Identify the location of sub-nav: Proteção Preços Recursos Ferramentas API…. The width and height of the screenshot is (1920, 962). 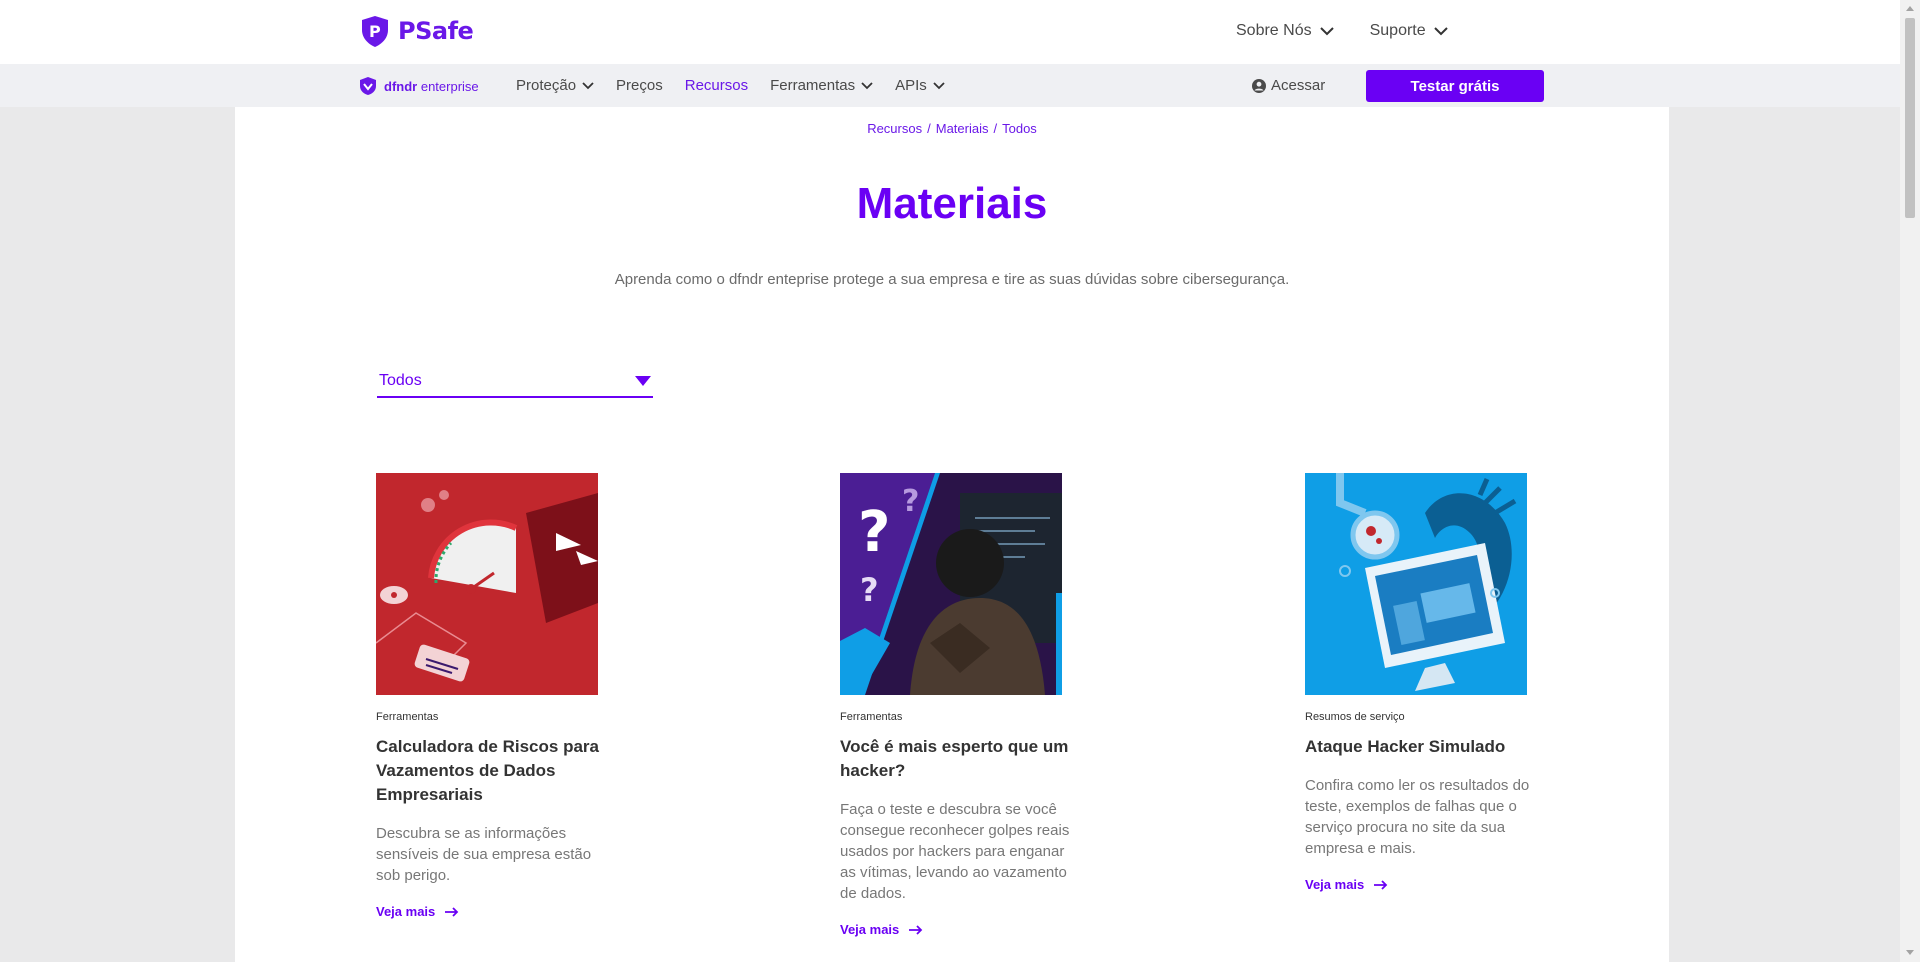
(730, 85).